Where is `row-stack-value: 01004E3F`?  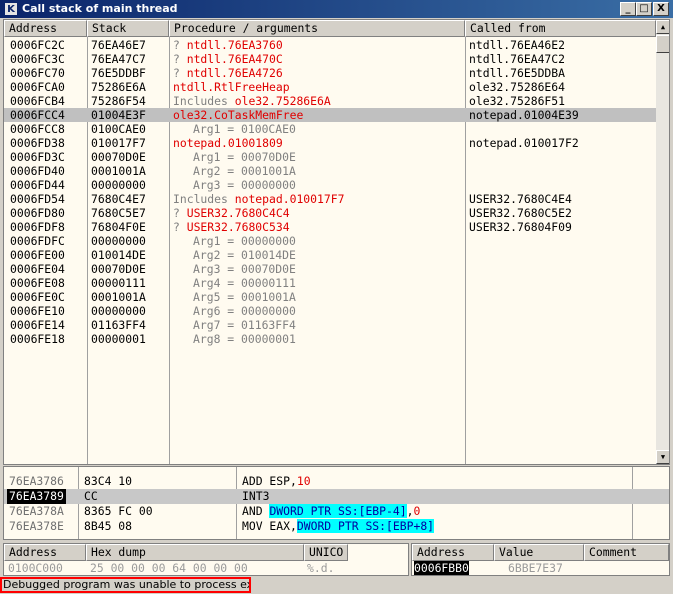 row-stack-value: 01004E3F is located at coordinates (118, 115).